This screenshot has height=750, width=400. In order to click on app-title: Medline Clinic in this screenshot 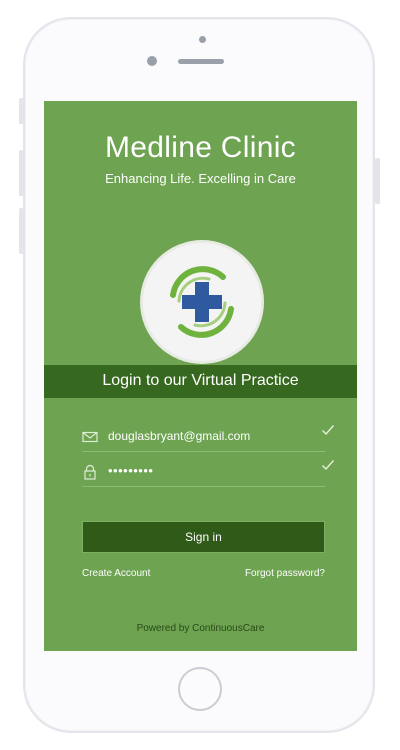, I will do `click(200, 147)`.